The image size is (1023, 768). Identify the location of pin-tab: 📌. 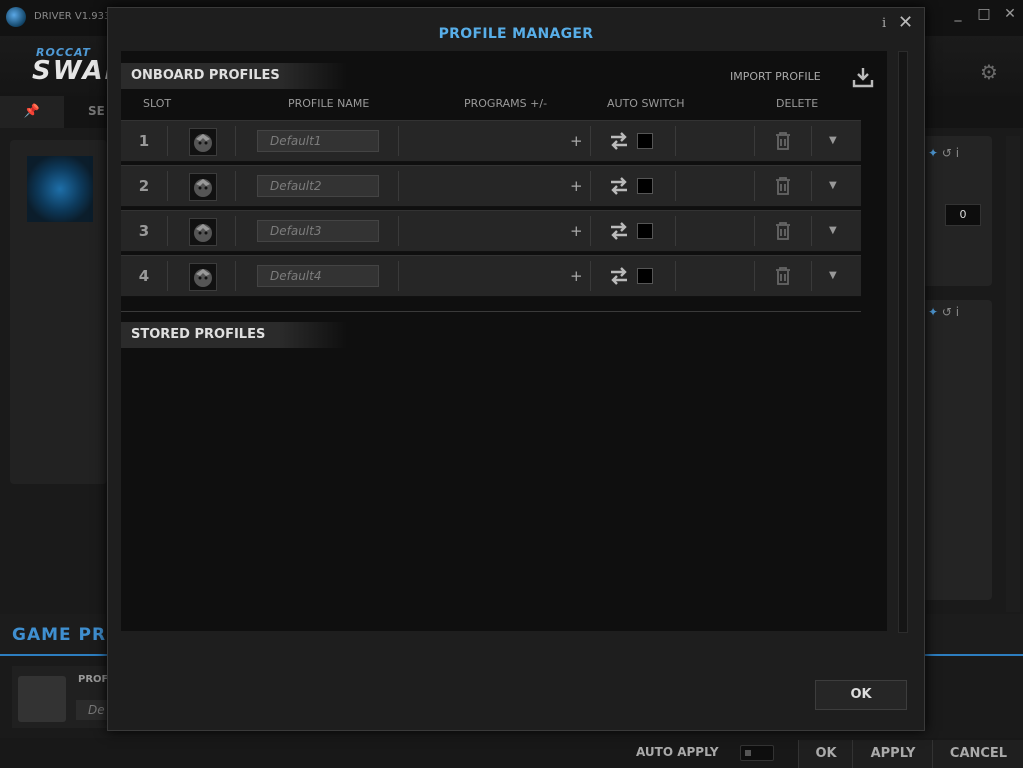
(32, 112).